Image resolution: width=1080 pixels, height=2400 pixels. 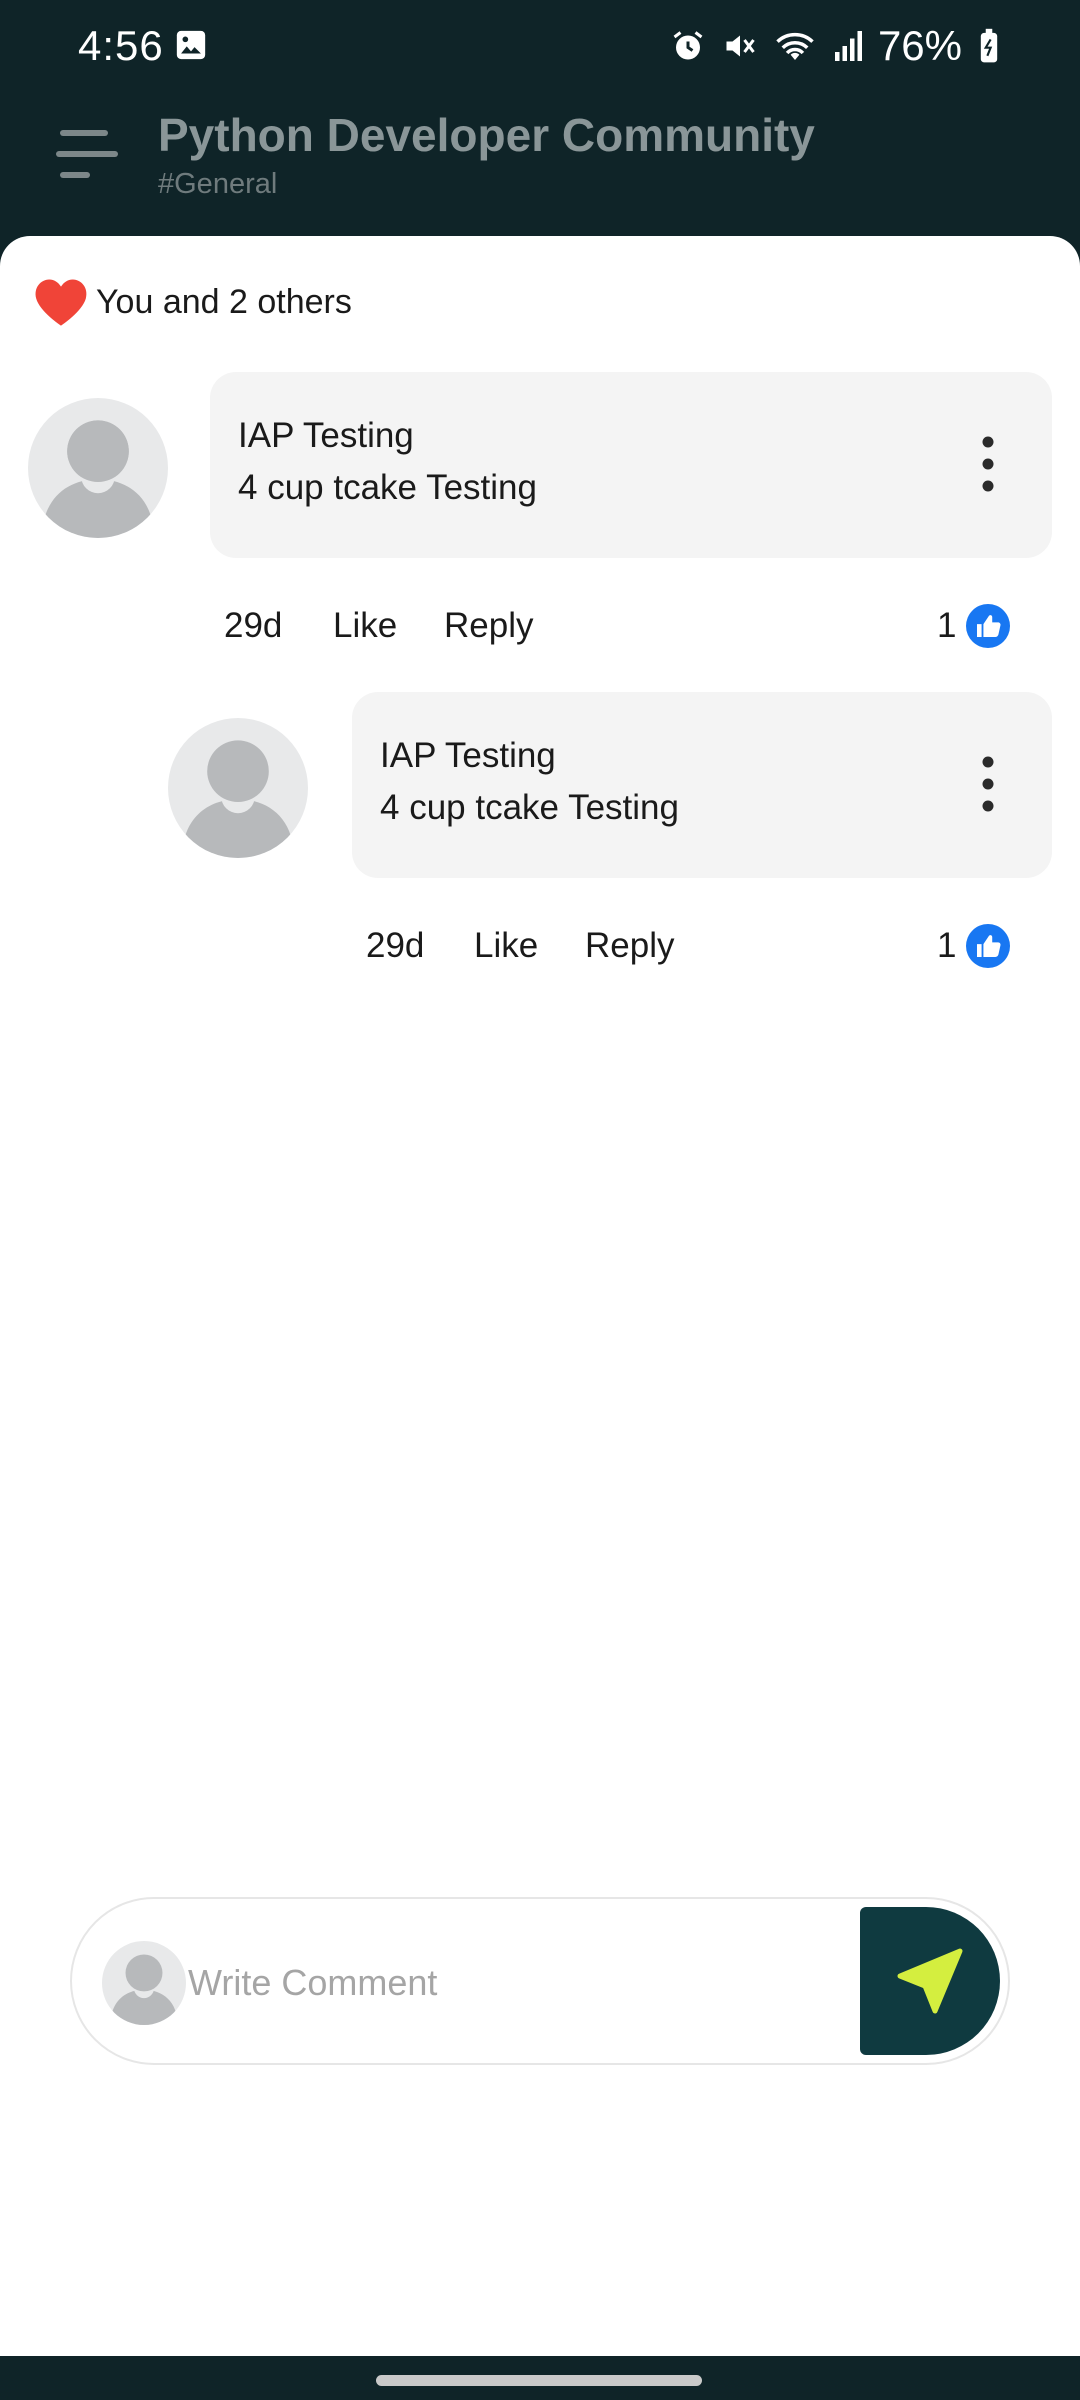 I want to click on status-bar: 4:56 76%, so click(x=540, y=46).